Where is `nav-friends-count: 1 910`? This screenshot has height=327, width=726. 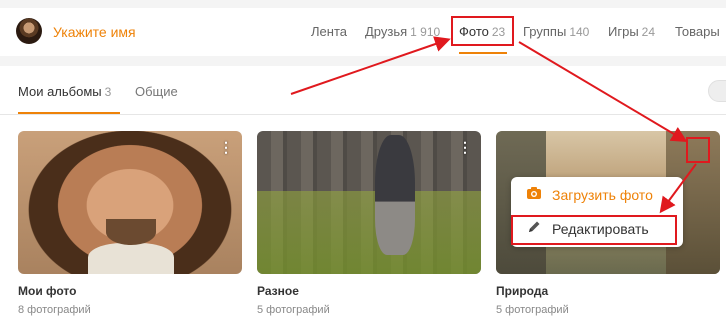
nav-friends-count: 1 910 is located at coordinates (425, 32).